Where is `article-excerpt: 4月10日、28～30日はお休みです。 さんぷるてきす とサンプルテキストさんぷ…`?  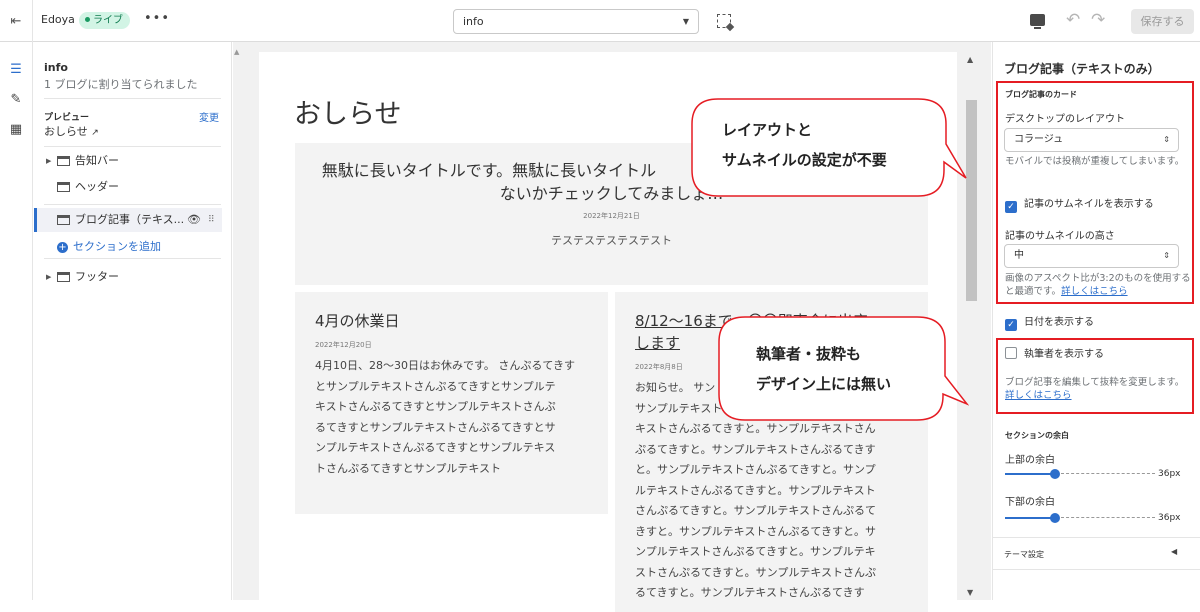 article-excerpt: 4月10日、28～30日はお休みです。 さんぷるてきす とサンプルテキストさんぷ… is located at coordinates (445, 417).